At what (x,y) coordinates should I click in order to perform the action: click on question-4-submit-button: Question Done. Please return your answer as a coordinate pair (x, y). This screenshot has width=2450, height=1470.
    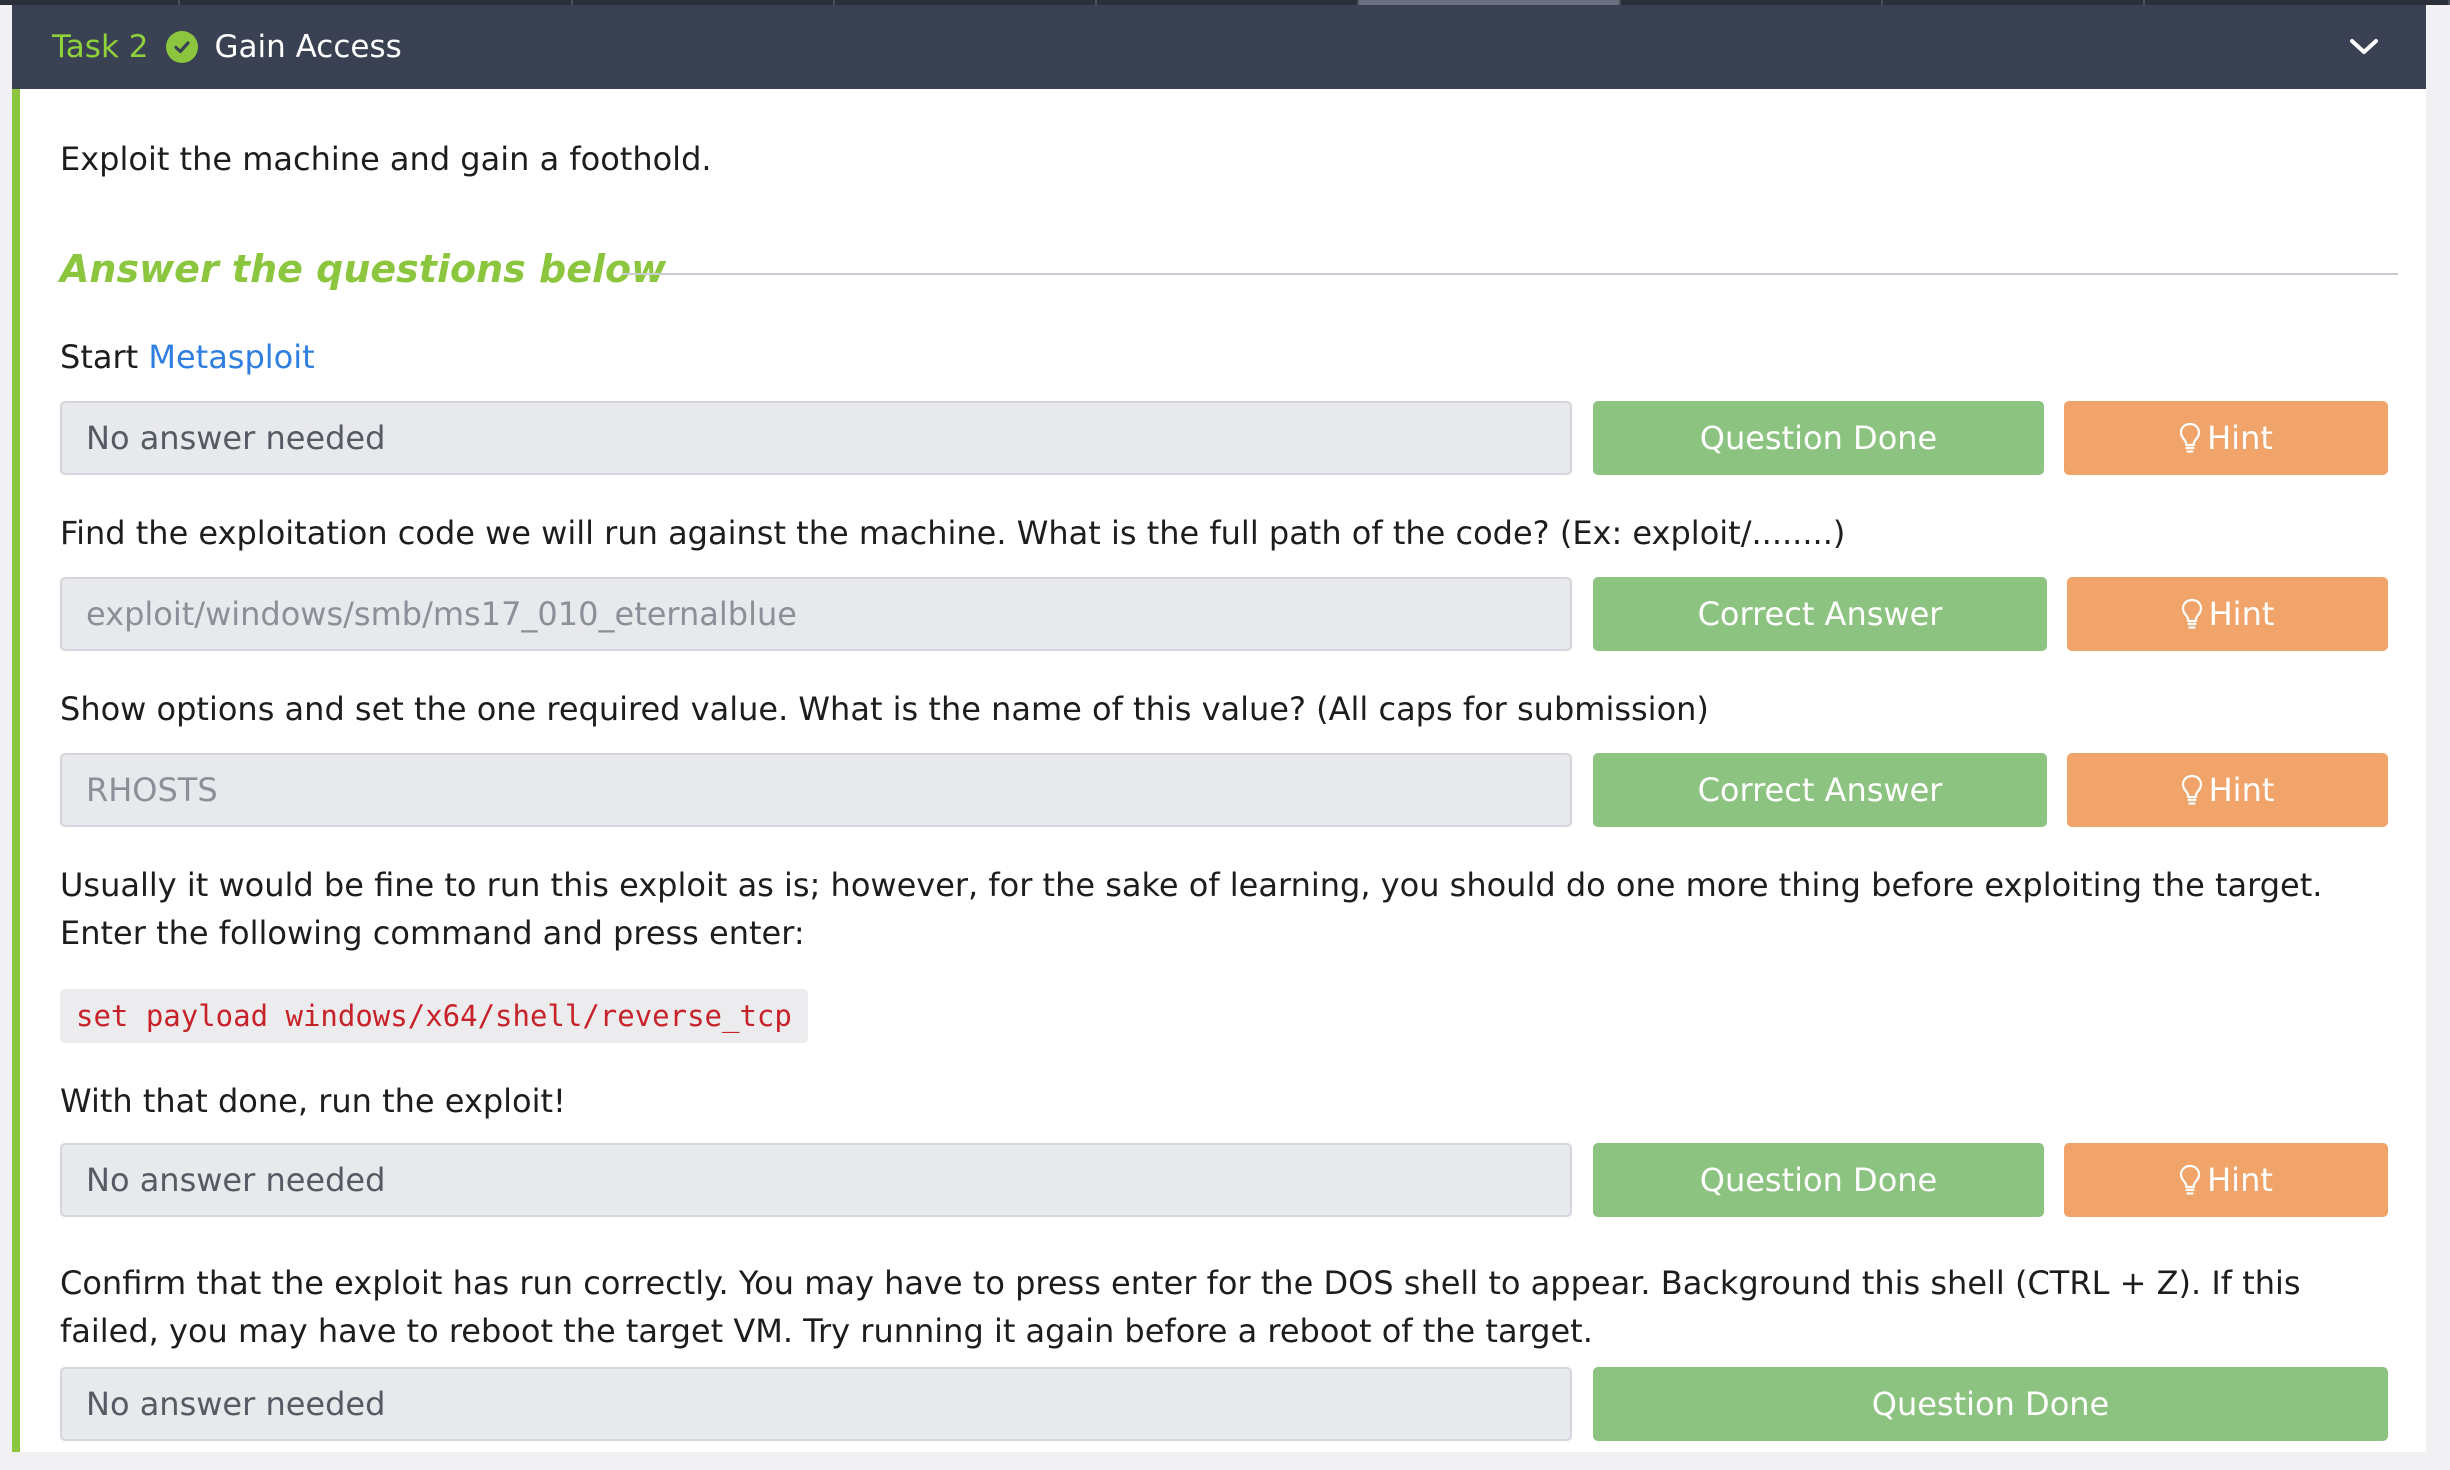
    Looking at the image, I should click on (1818, 1180).